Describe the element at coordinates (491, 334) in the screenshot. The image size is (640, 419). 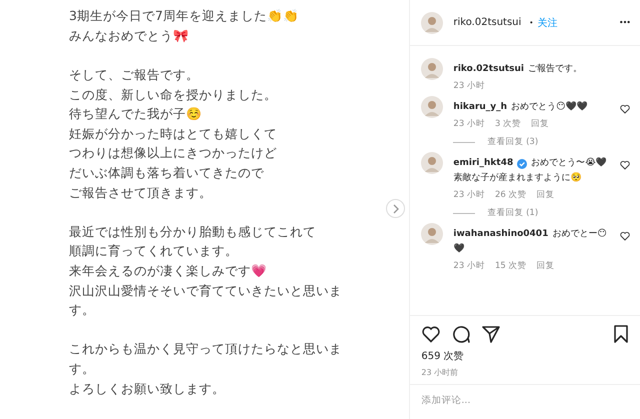
I see `send-icon` at that location.